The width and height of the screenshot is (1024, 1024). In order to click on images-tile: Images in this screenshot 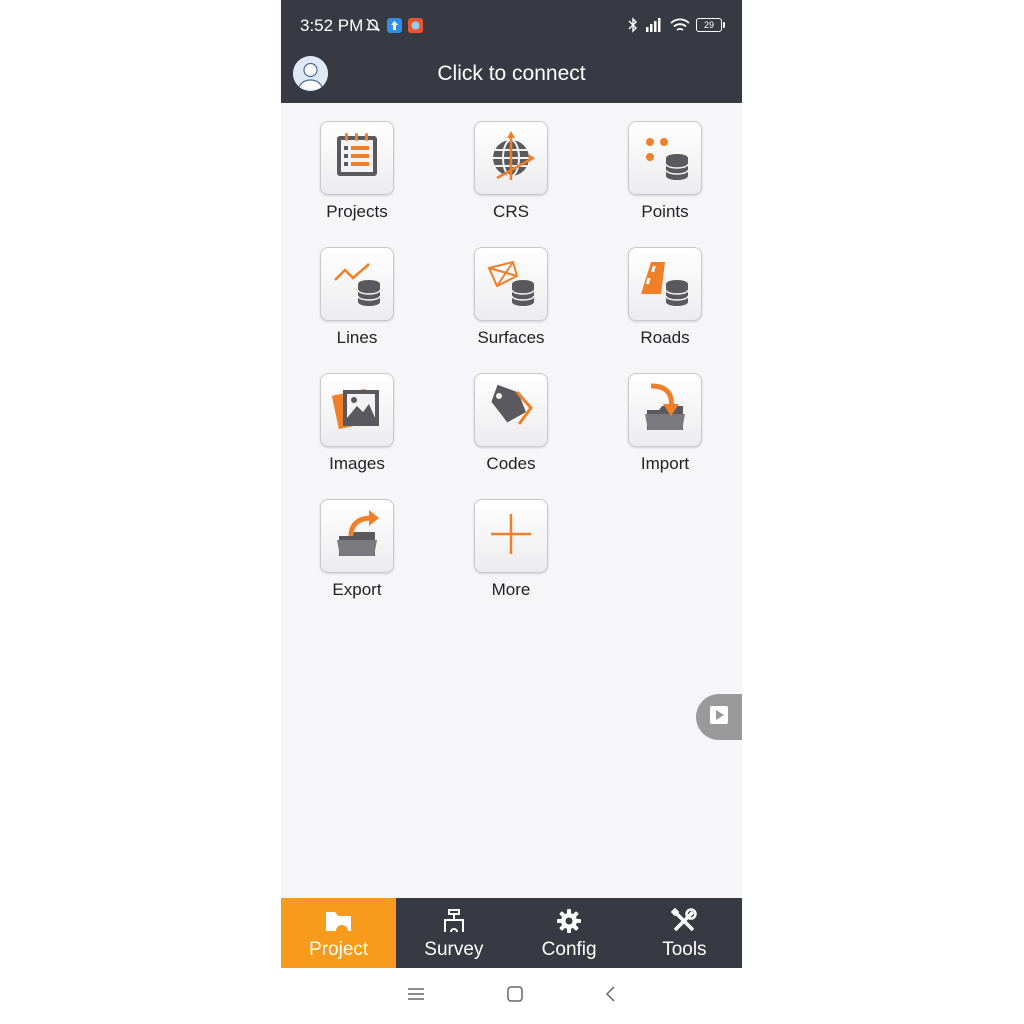, I will do `click(357, 433)`.